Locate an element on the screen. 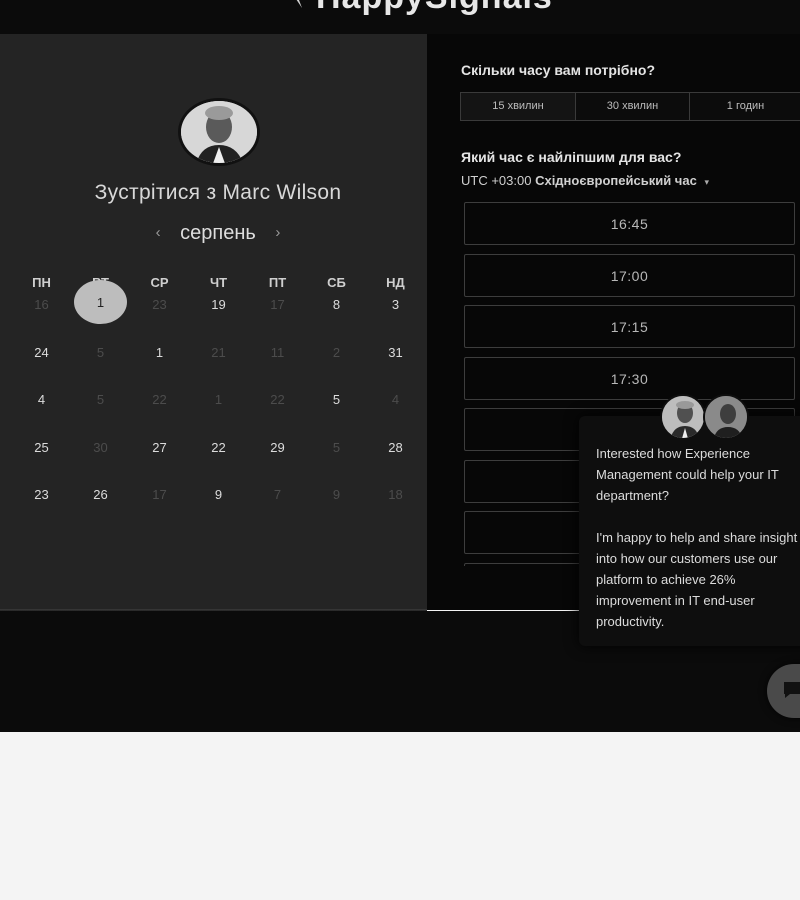 This screenshot has height=900, width=800. calendar-day-number: 21 is located at coordinates (218, 352).